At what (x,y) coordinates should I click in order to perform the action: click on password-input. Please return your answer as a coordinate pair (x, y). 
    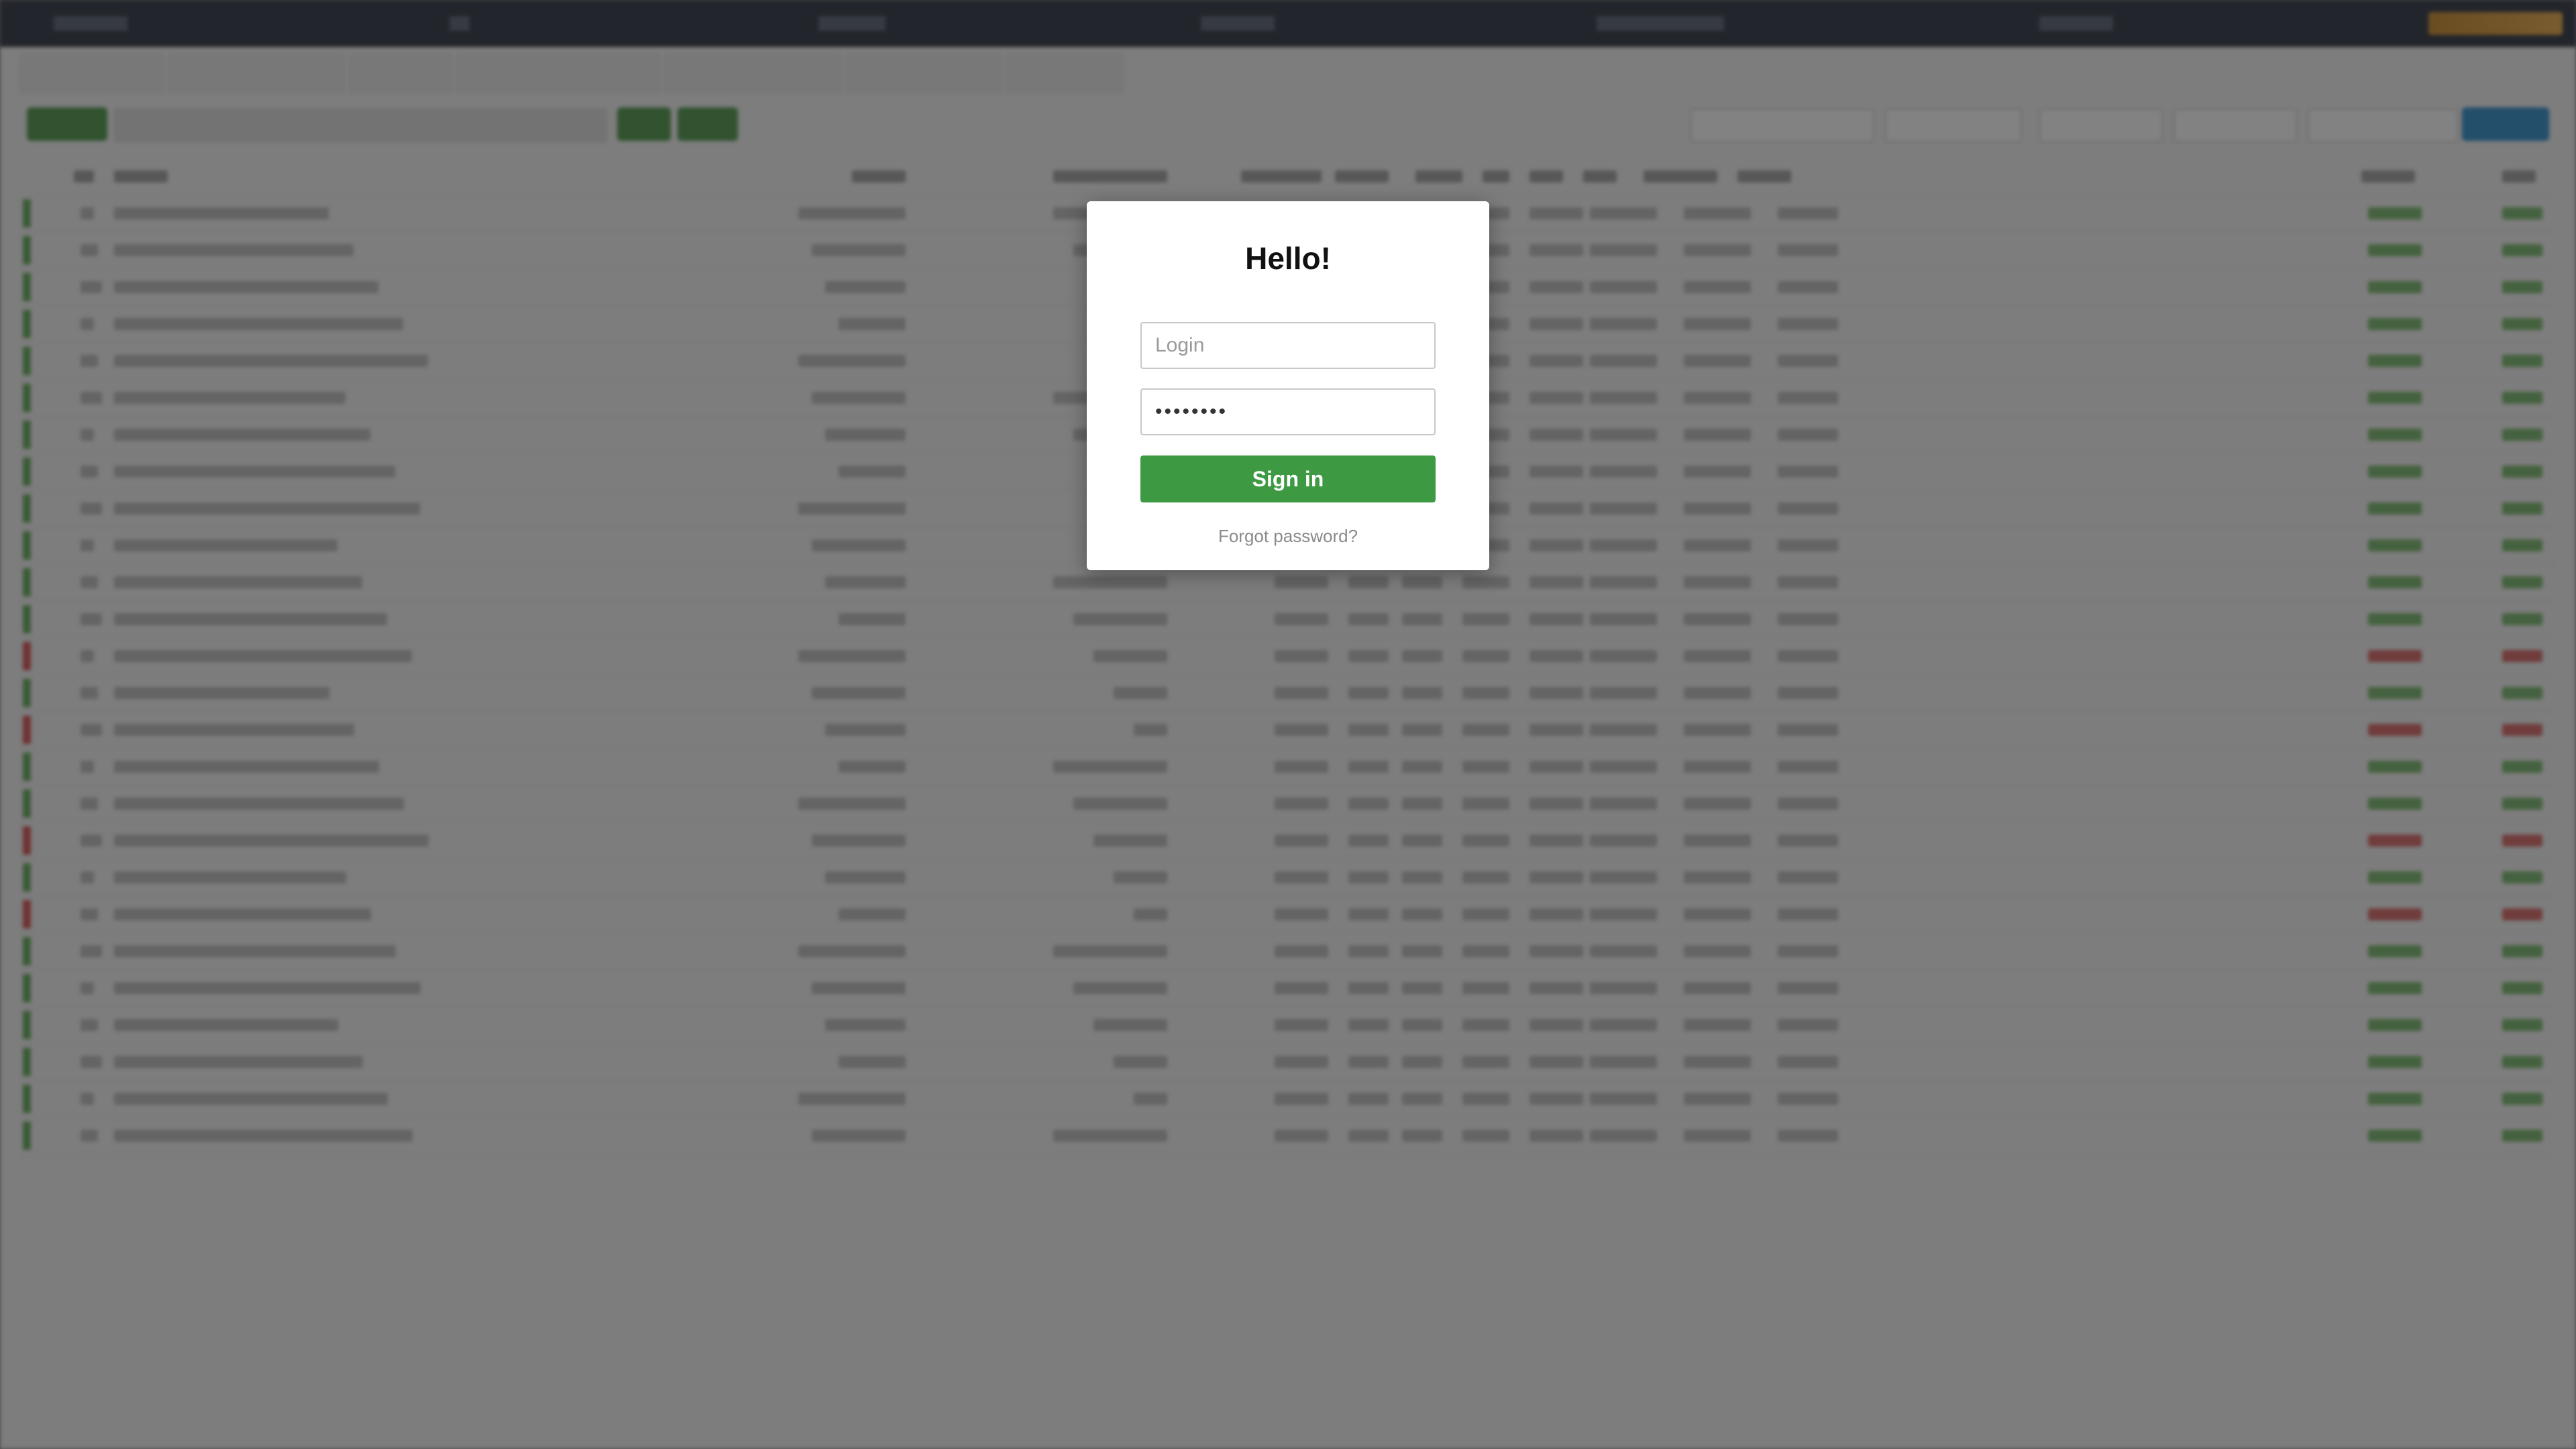
    Looking at the image, I should click on (1288, 411).